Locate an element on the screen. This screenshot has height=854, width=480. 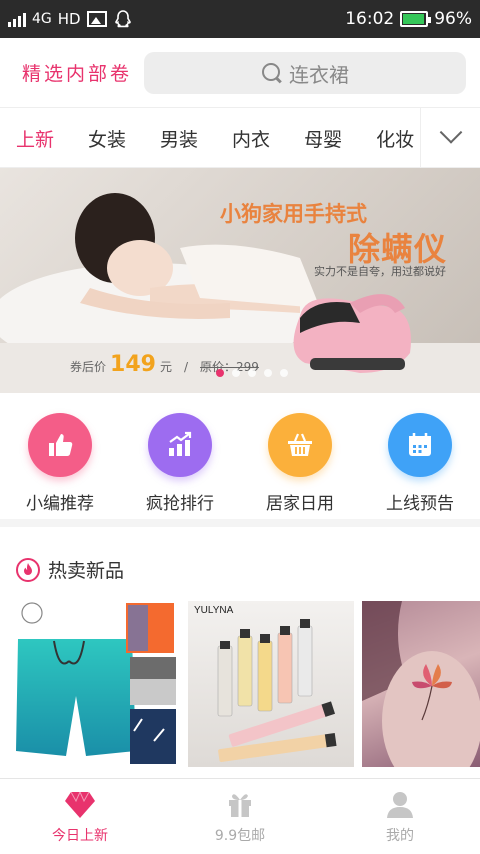
top-header: 精选内部卷 连衣裙 is located at coordinates (240, 73).